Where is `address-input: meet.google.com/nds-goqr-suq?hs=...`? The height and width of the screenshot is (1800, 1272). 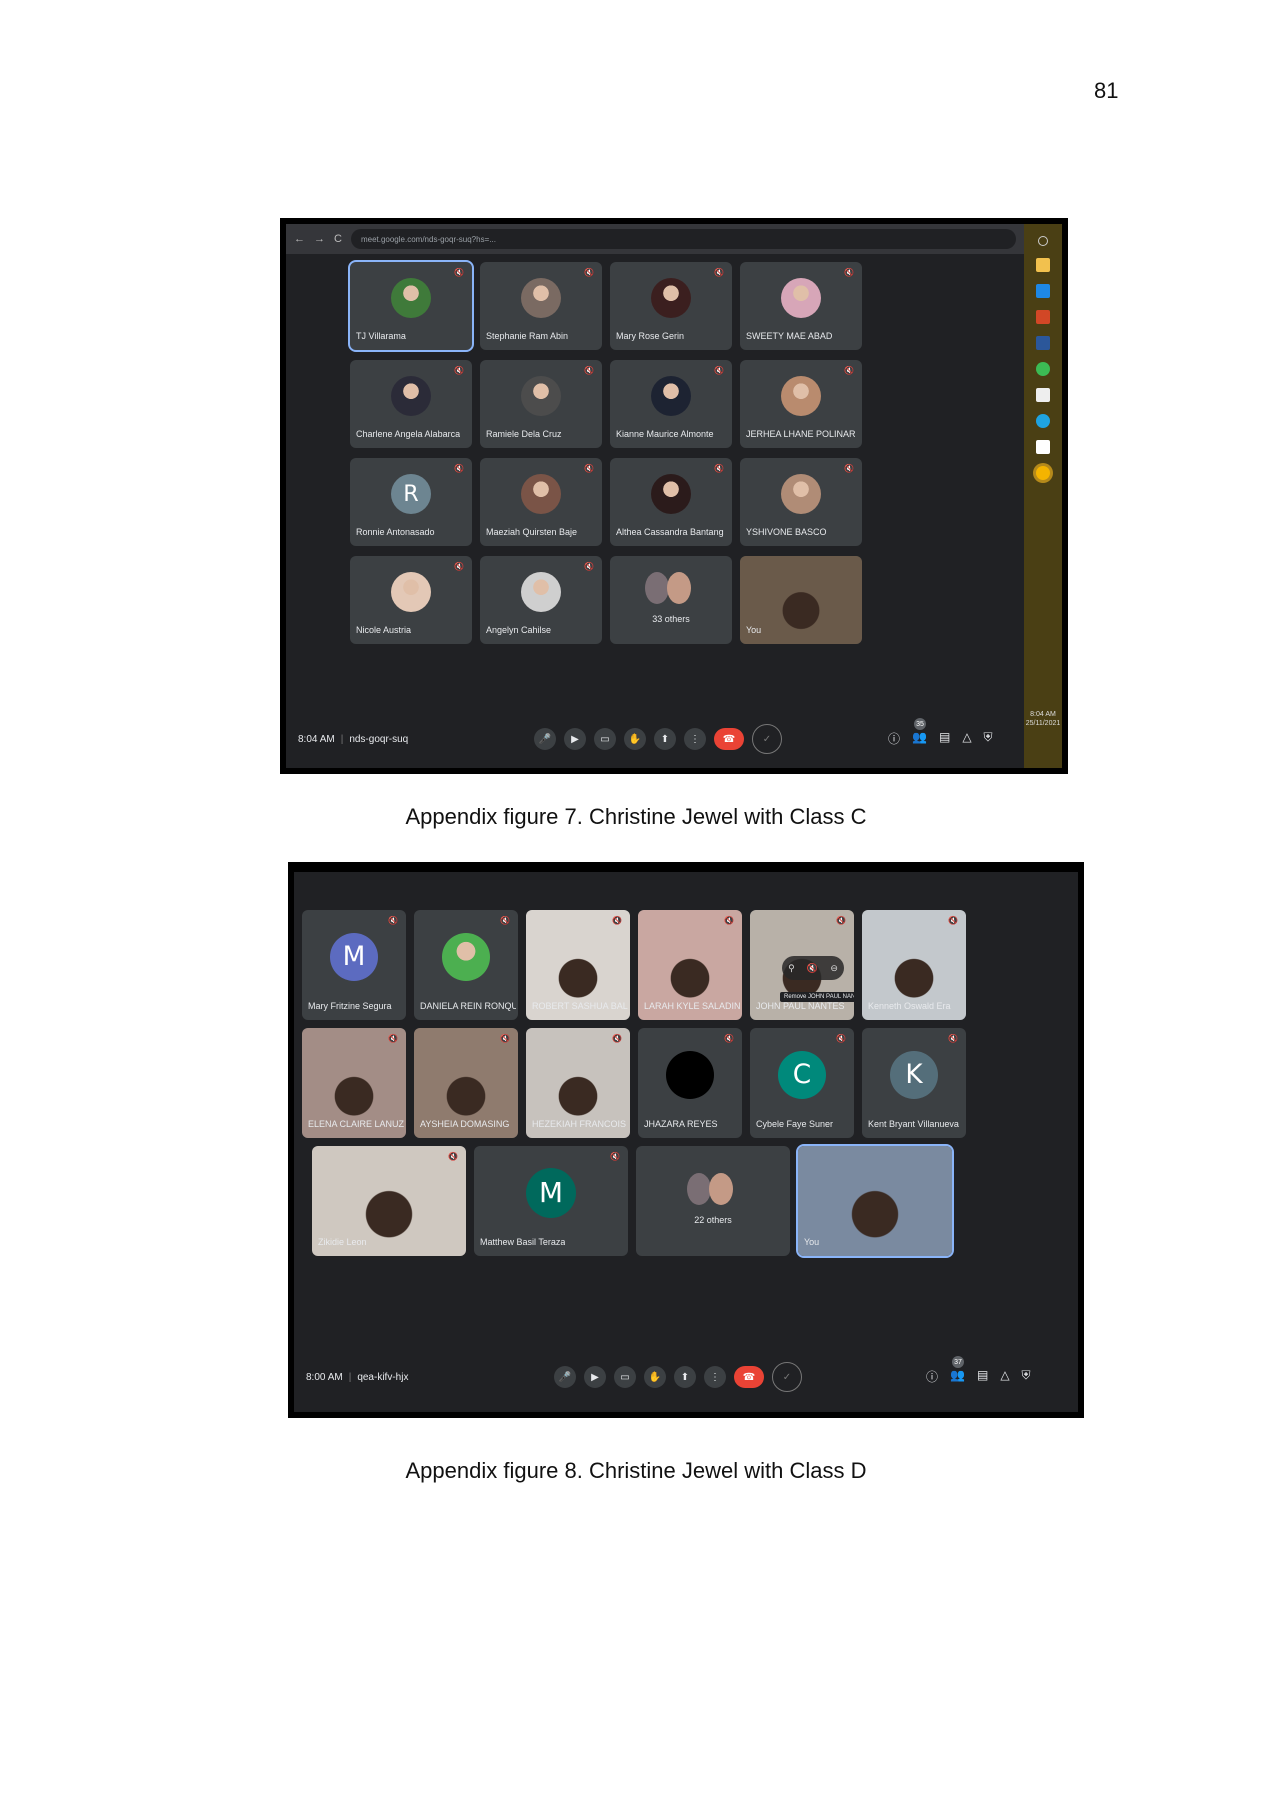 address-input: meet.google.com/nds-goqr-suq?hs=... is located at coordinates (683, 239).